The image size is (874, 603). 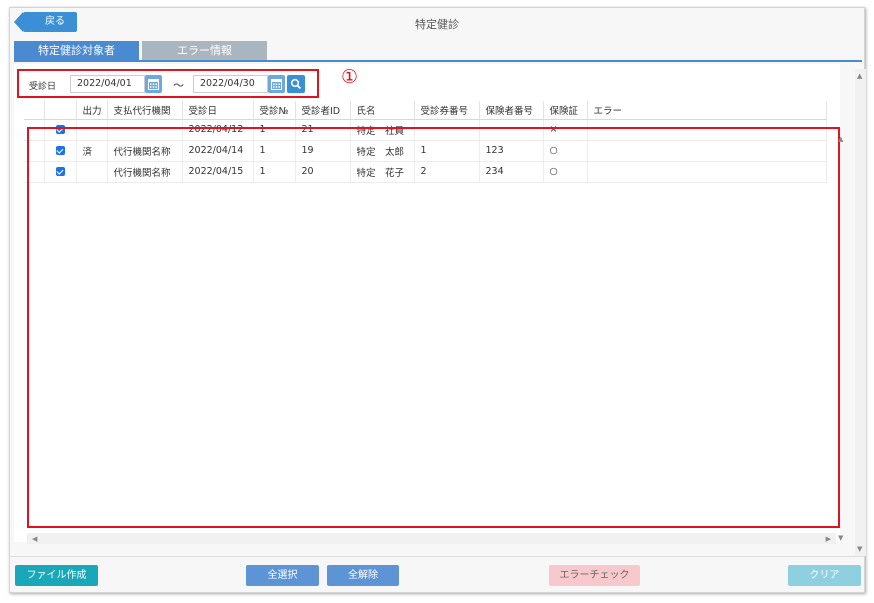 I want to click on column-header-name: 氏名, so click(x=382, y=110).